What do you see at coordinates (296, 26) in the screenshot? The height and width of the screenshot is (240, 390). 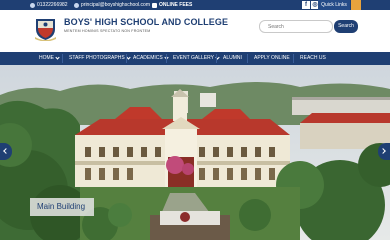 I see `search-input` at bounding box center [296, 26].